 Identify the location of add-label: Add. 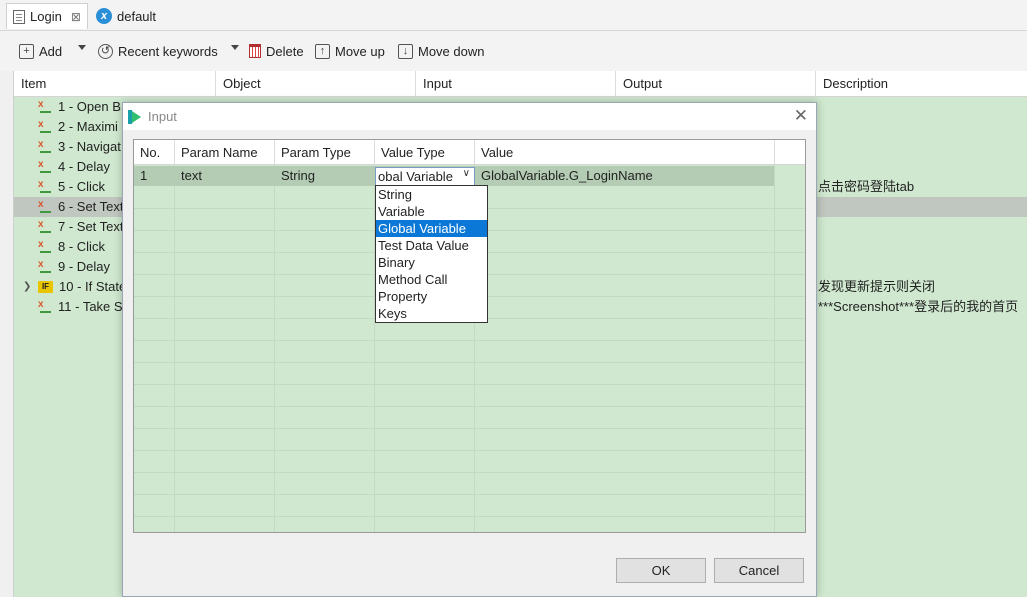
(51, 51).